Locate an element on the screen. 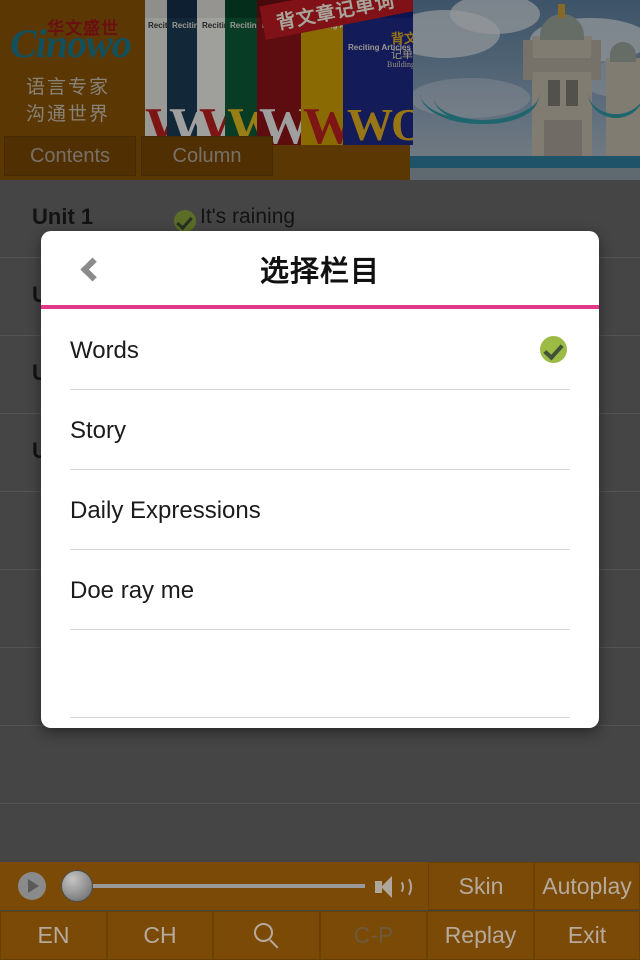  list-item: Daily Expressions is located at coordinates (320, 510).